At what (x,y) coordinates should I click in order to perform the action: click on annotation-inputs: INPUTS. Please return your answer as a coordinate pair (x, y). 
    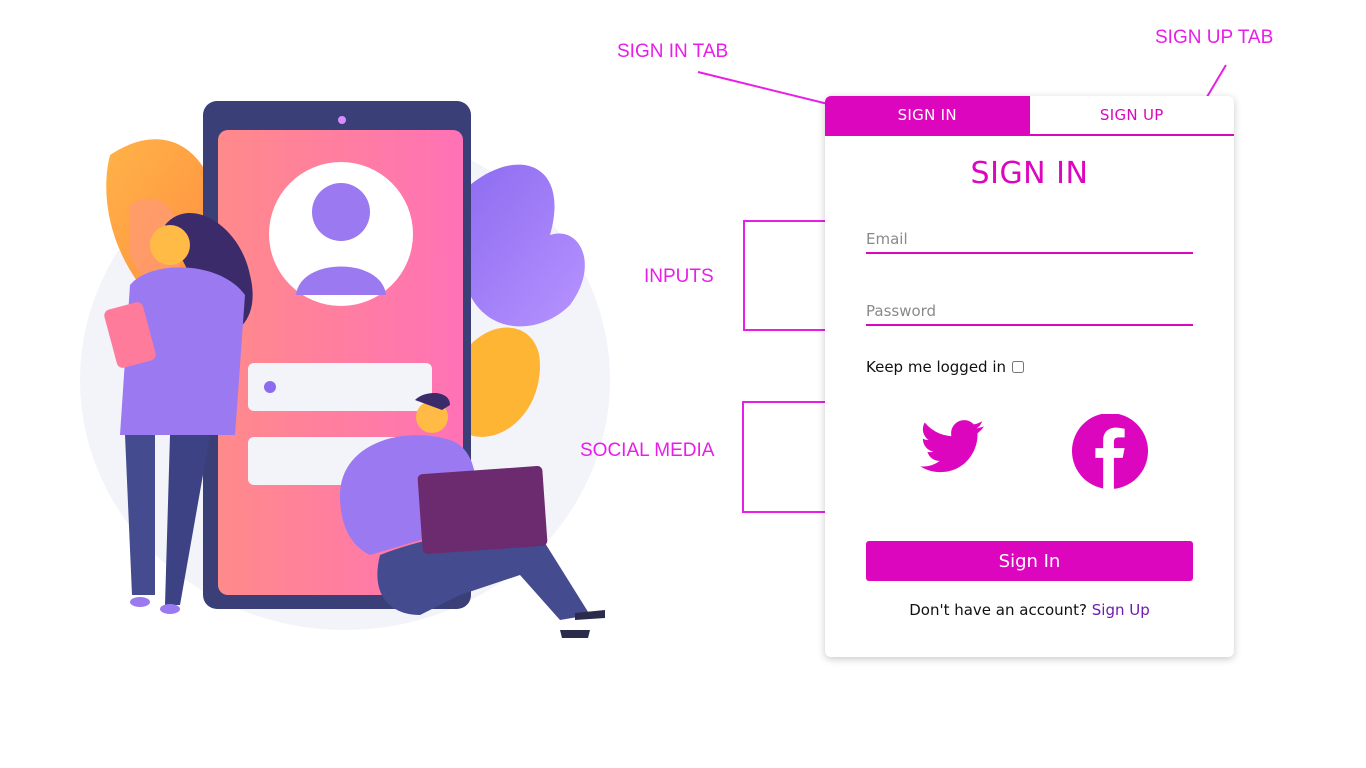
    Looking at the image, I should click on (679, 276).